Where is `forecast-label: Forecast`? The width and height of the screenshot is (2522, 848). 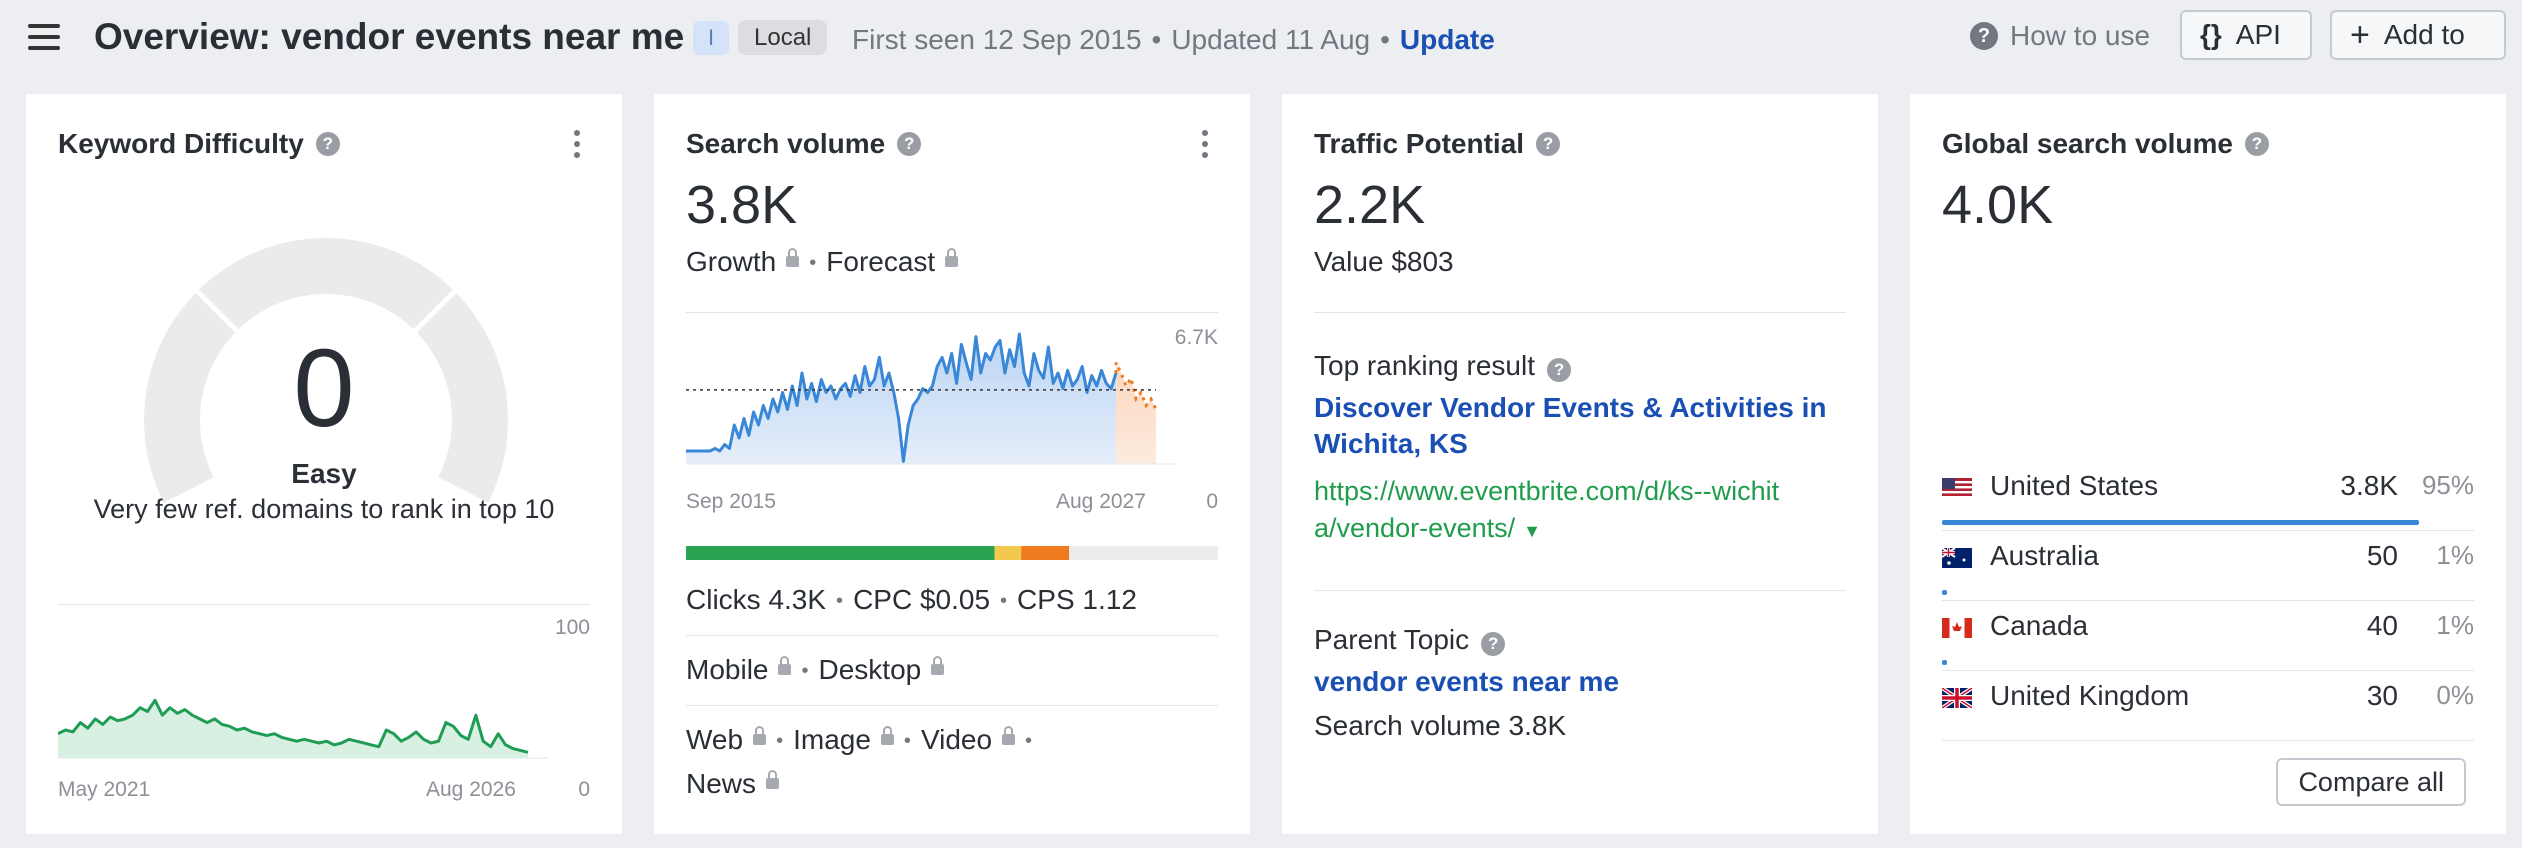
forecast-label: Forecast is located at coordinates (880, 261).